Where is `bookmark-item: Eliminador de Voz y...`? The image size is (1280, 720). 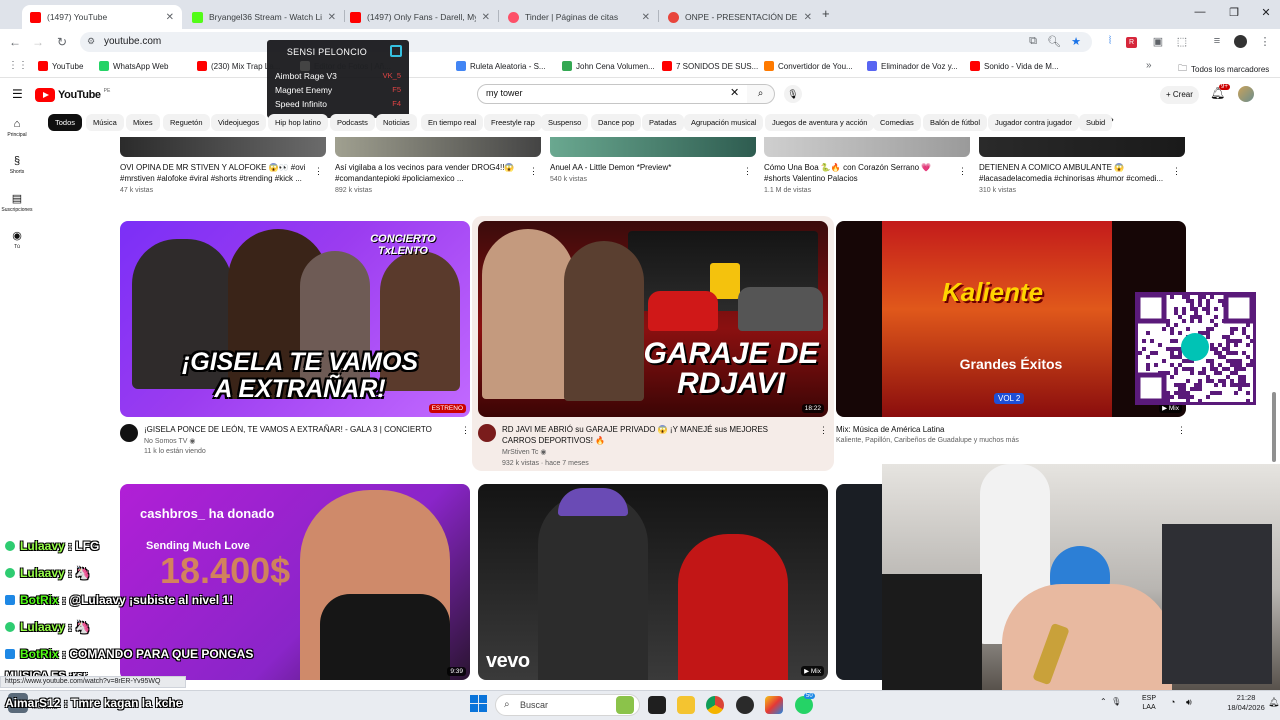
bookmark-item: Eliminador de Voz y... is located at coordinates (912, 66).